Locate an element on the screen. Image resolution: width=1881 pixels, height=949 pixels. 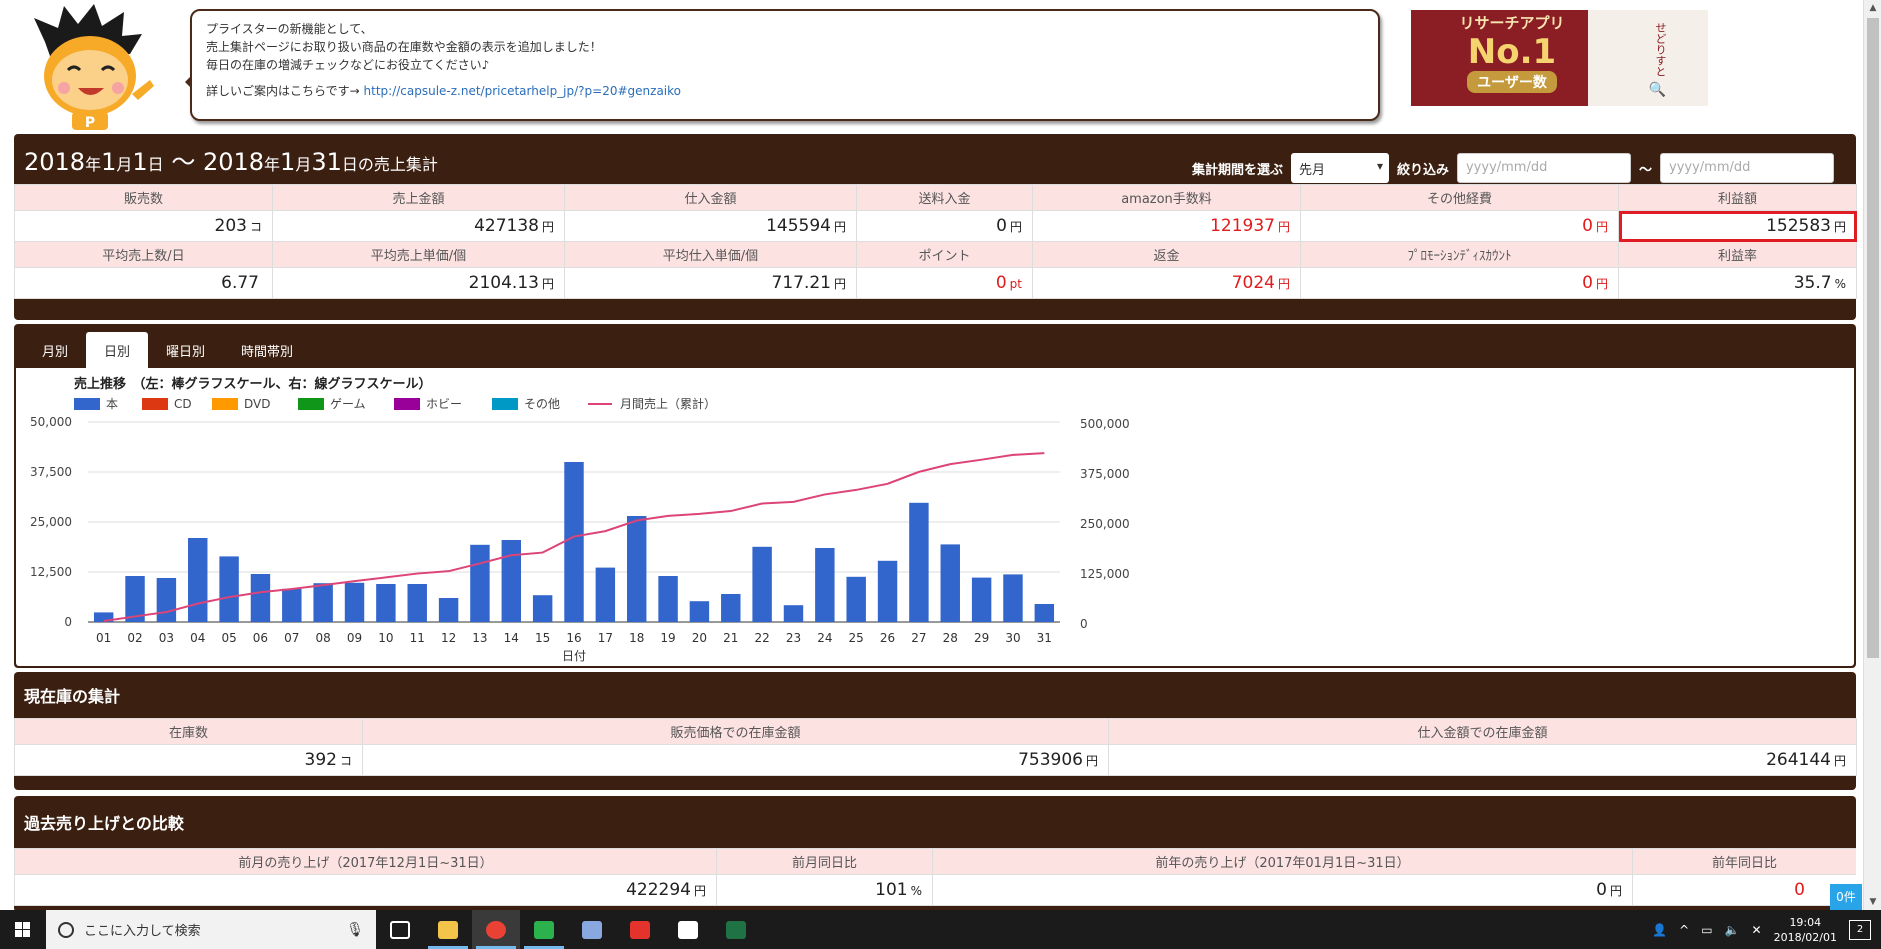
stat-value-cell: 121937 円 is located at coordinates (1166, 226).